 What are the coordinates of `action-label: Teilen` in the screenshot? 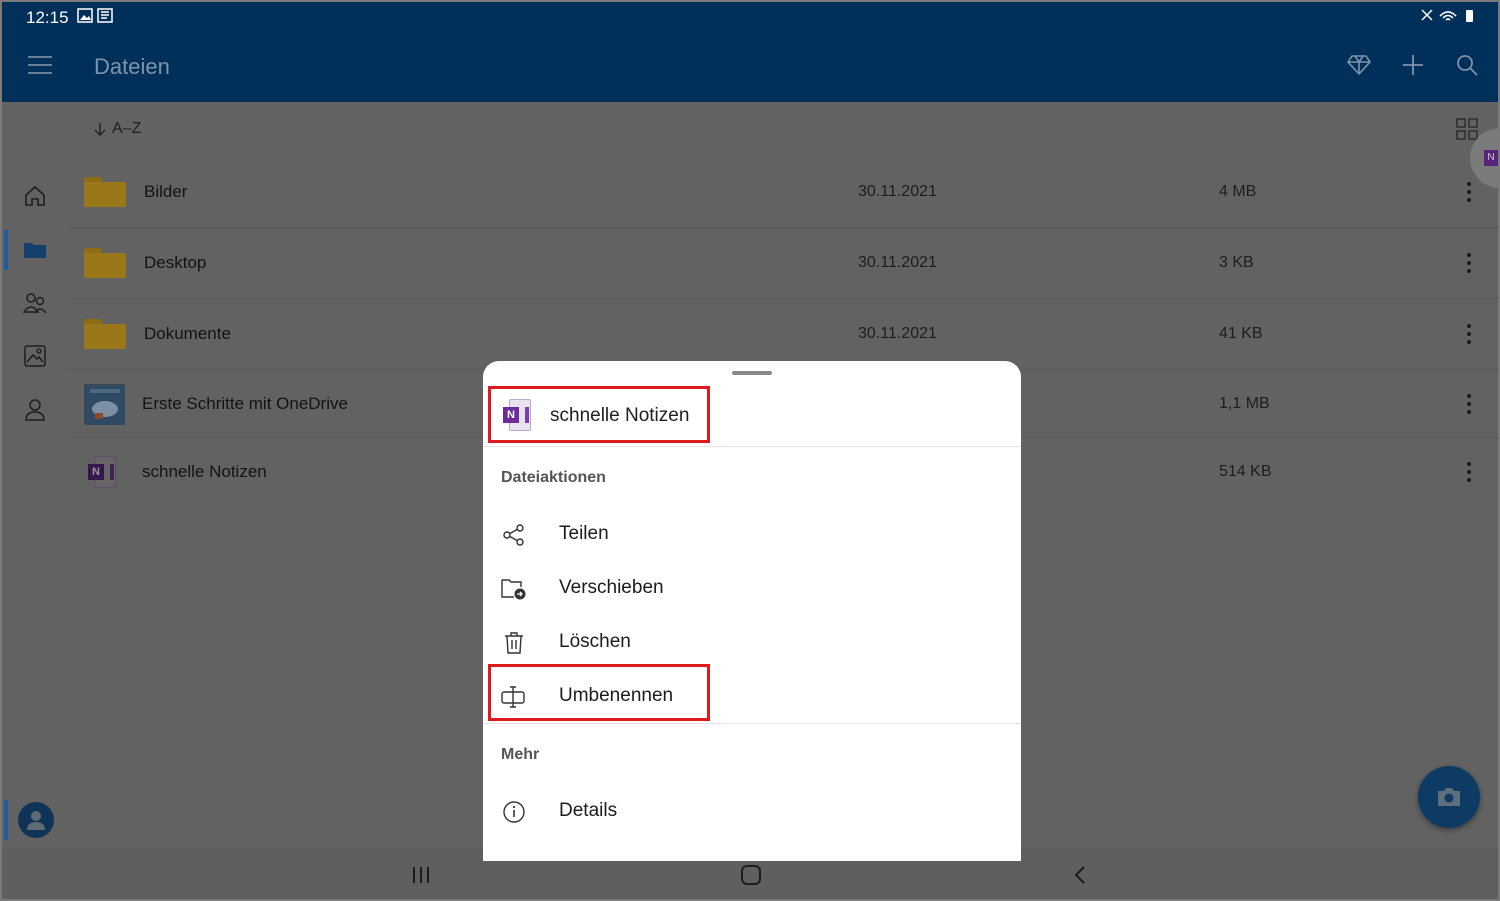 It's located at (584, 533).